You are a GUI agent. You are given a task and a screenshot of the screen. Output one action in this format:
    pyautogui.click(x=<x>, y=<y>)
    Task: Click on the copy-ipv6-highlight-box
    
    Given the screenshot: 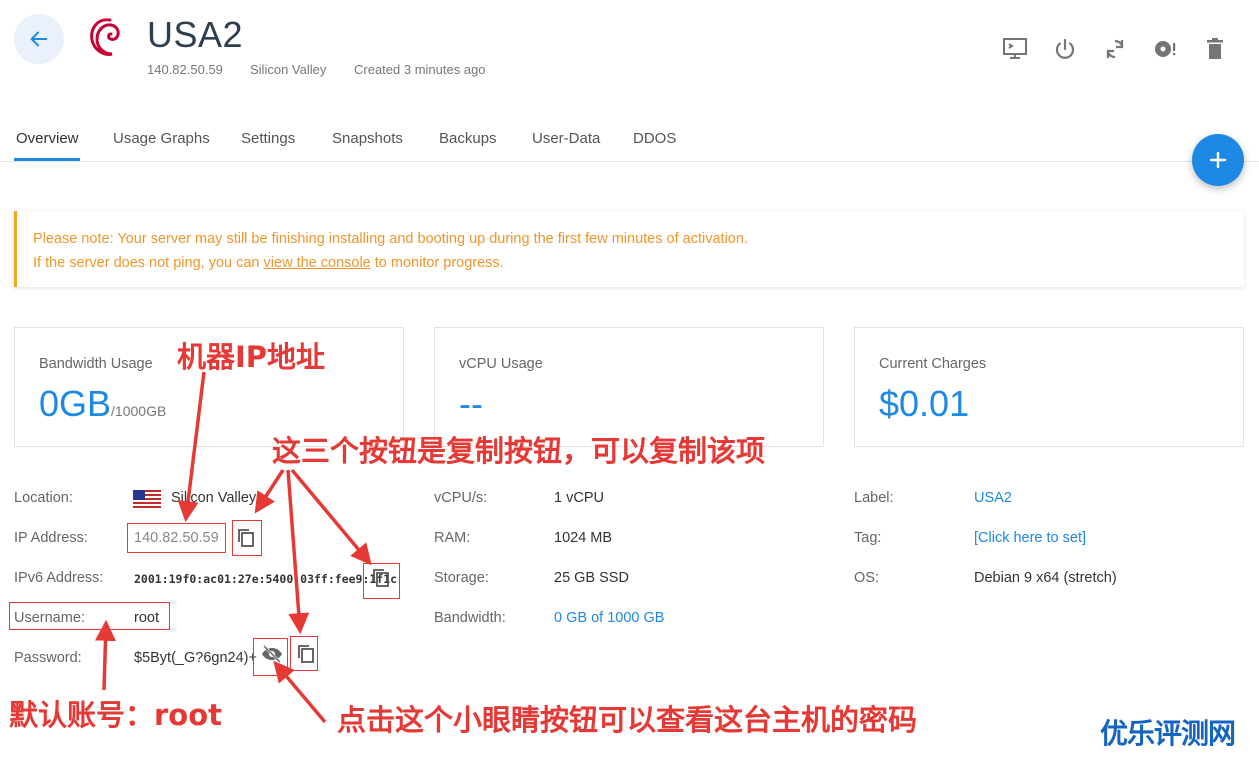 What is the action you would take?
    pyautogui.click(x=381, y=581)
    